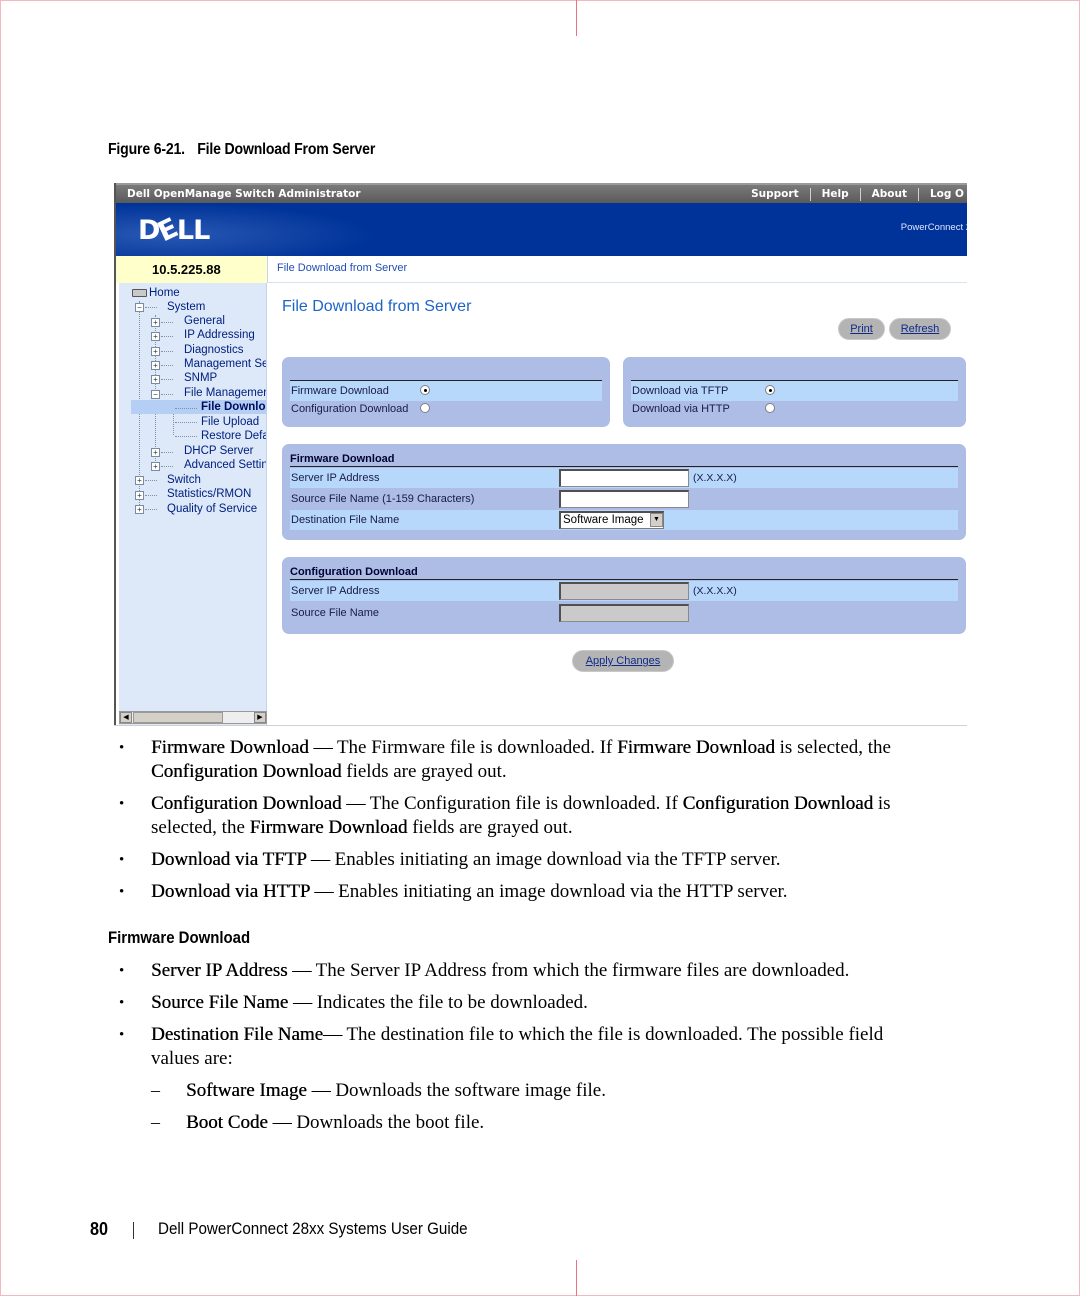  I want to click on configuration-download-row: Configuration Download, so click(446, 409).